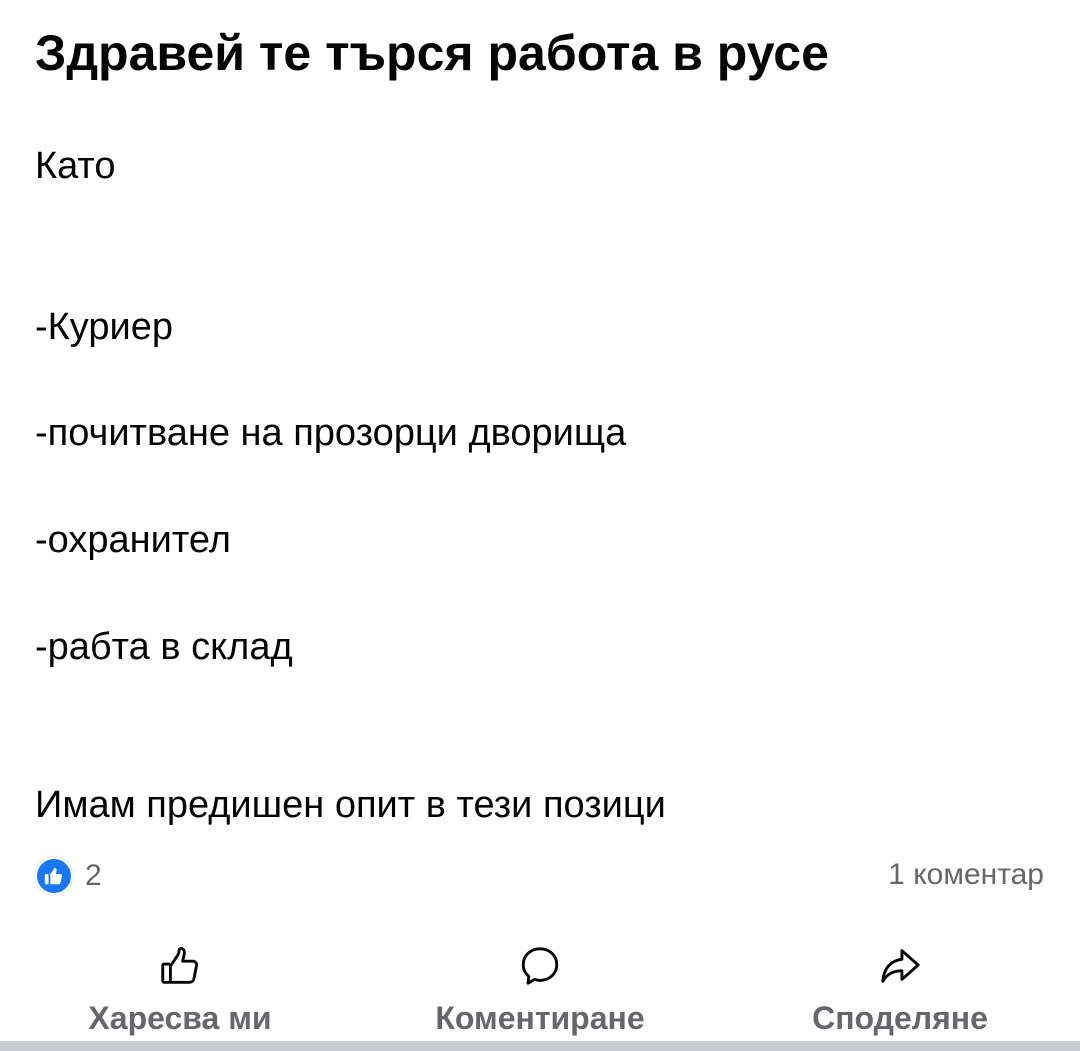 The width and height of the screenshot is (1080, 1051). I want to click on like-button: Харесва ми, so click(180, 983).